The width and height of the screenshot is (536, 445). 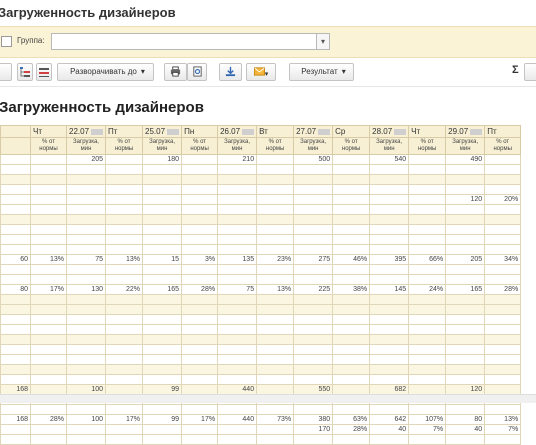 What do you see at coordinates (162, 389) in the screenshot?
I see `table-cell: 99` at bounding box center [162, 389].